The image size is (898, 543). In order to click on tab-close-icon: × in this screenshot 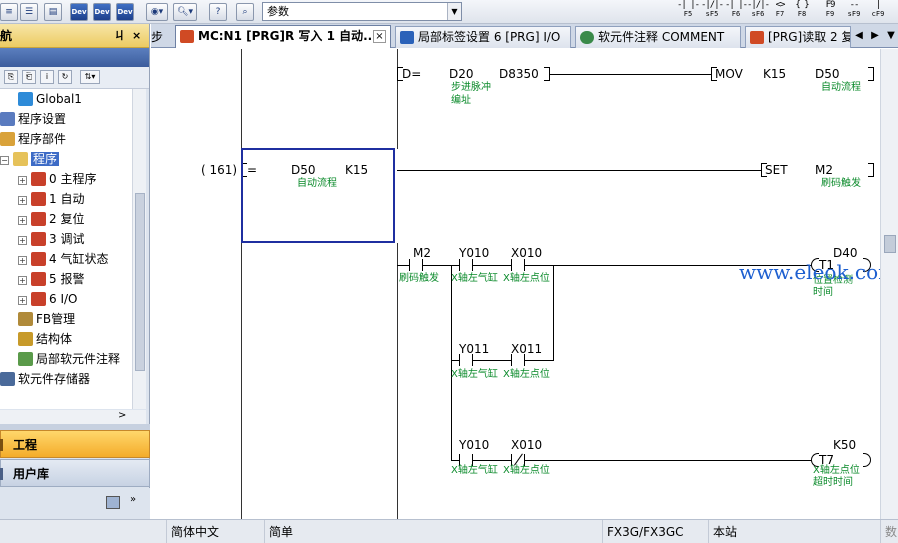, I will do `click(379, 36)`.